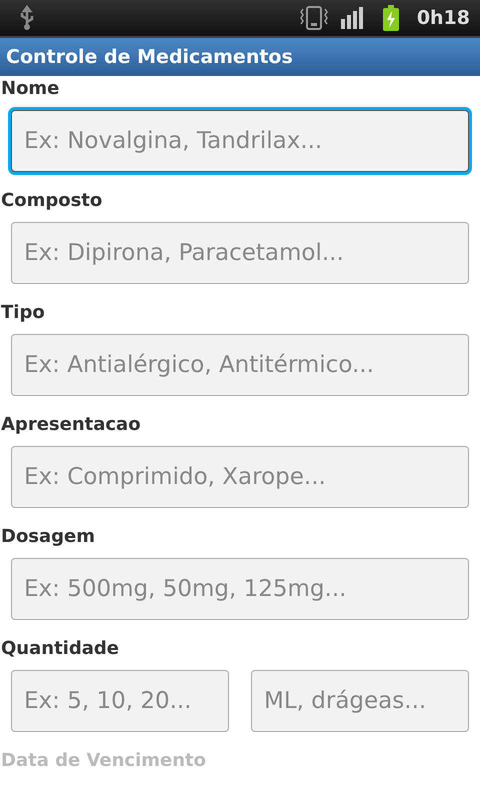 This screenshot has width=480, height=800. Describe the element at coordinates (71, 424) in the screenshot. I see `field-label: Apresentacao` at that location.